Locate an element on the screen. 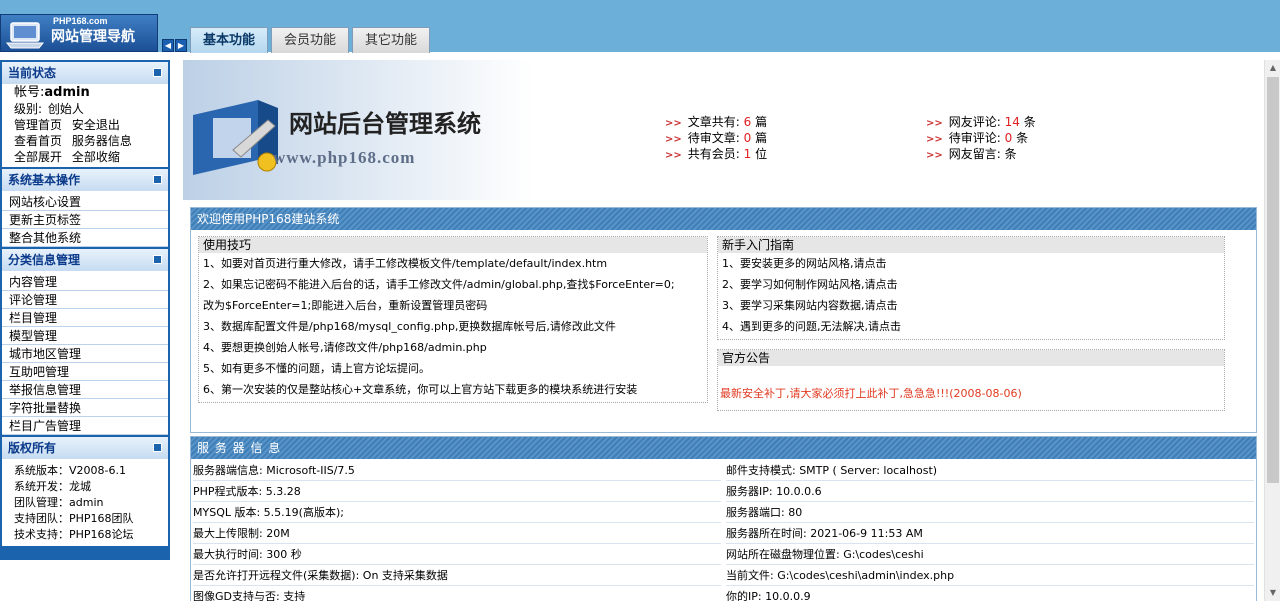  stat-pending-articles: >> 待审文章: 0 篇 is located at coordinates (716, 138).